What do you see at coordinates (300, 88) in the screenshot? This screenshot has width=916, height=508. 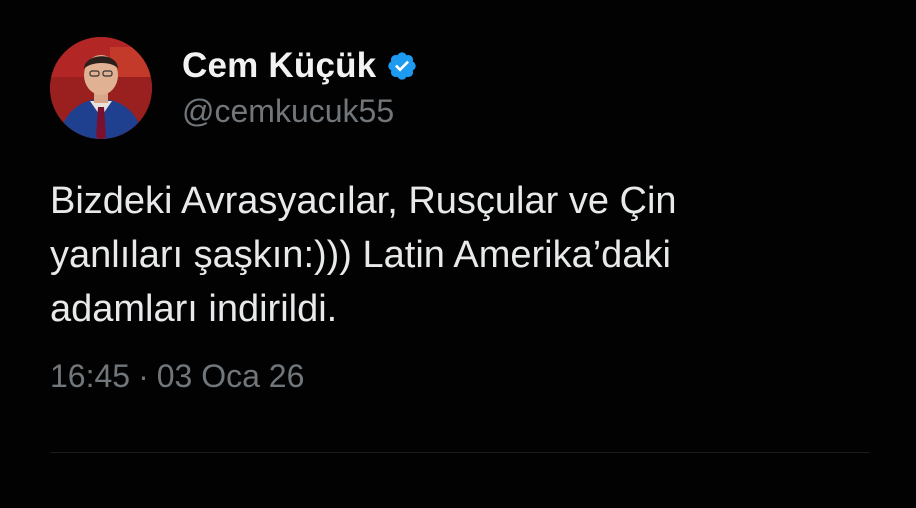 I see `author-info: Cem Küçük @cemkucuk55` at bounding box center [300, 88].